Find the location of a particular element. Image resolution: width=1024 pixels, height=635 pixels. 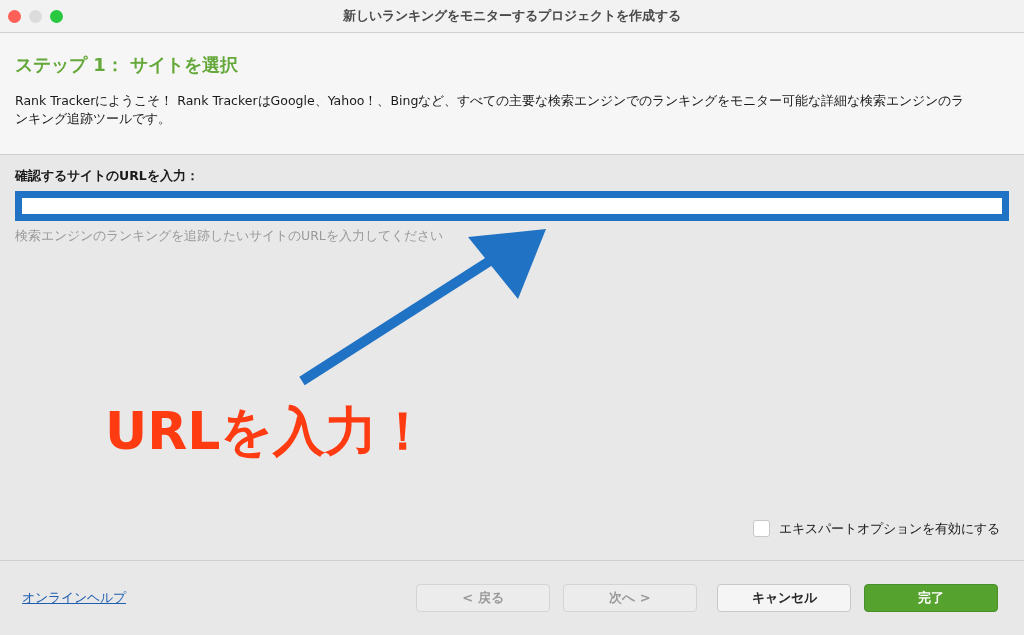

annotation-text: URLを入力！ is located at coordinates (267, 431).